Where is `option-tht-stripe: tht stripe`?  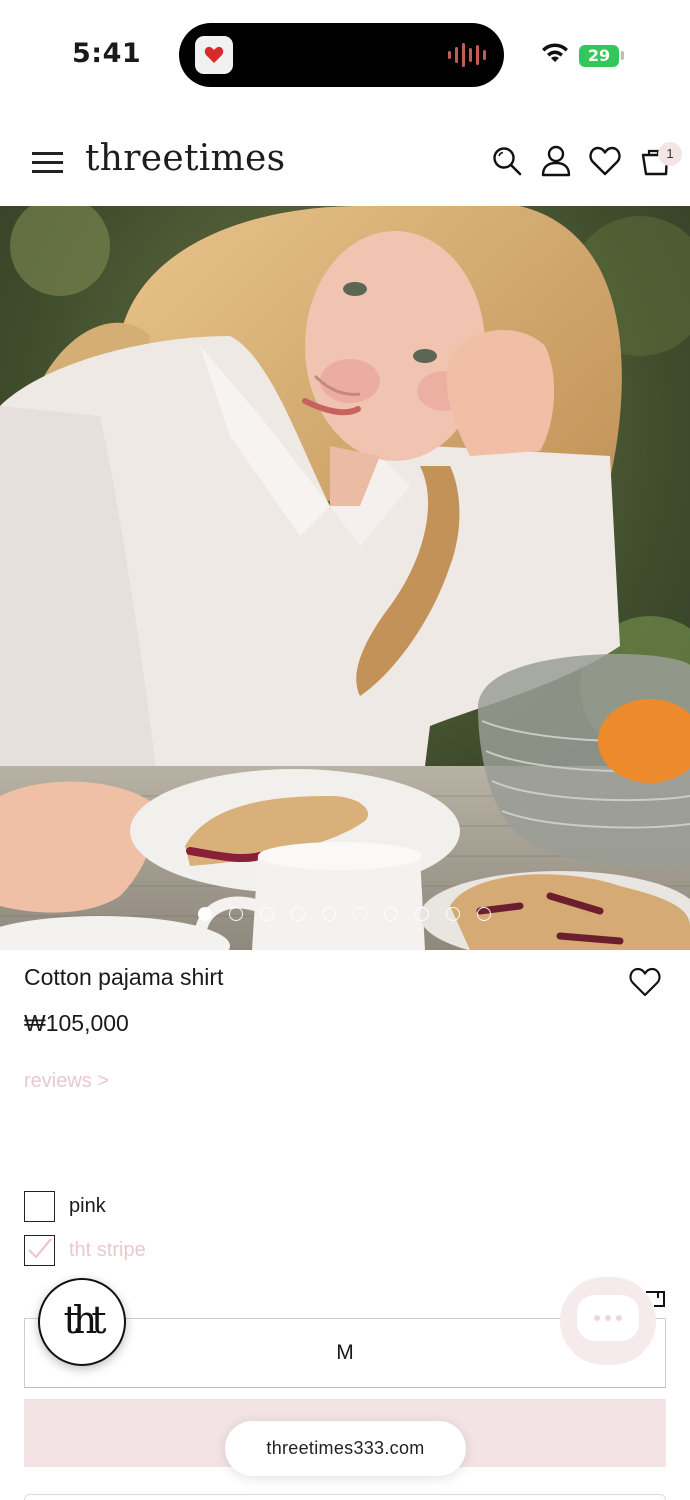 option-tht-stripe: tht stripe is located at coordinates (85, 1250).